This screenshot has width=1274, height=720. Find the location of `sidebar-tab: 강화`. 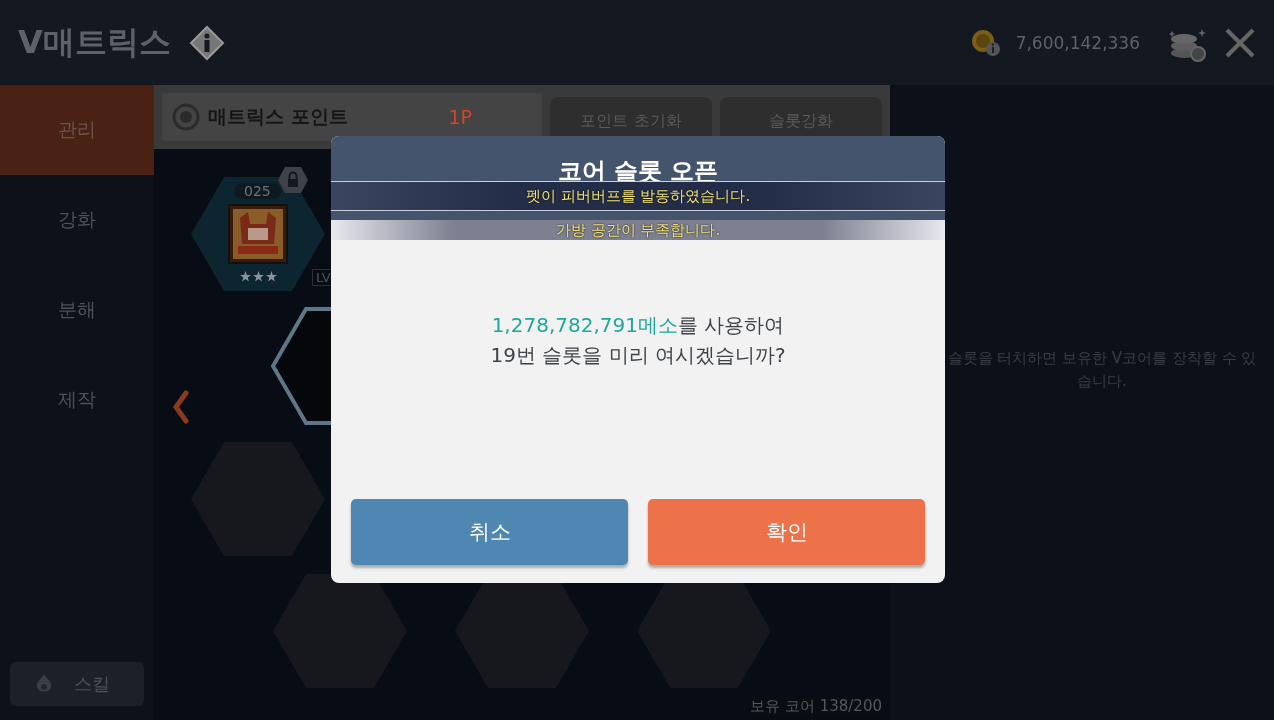

sidebar-tab: 강화 is located at coordinates (77, 220).